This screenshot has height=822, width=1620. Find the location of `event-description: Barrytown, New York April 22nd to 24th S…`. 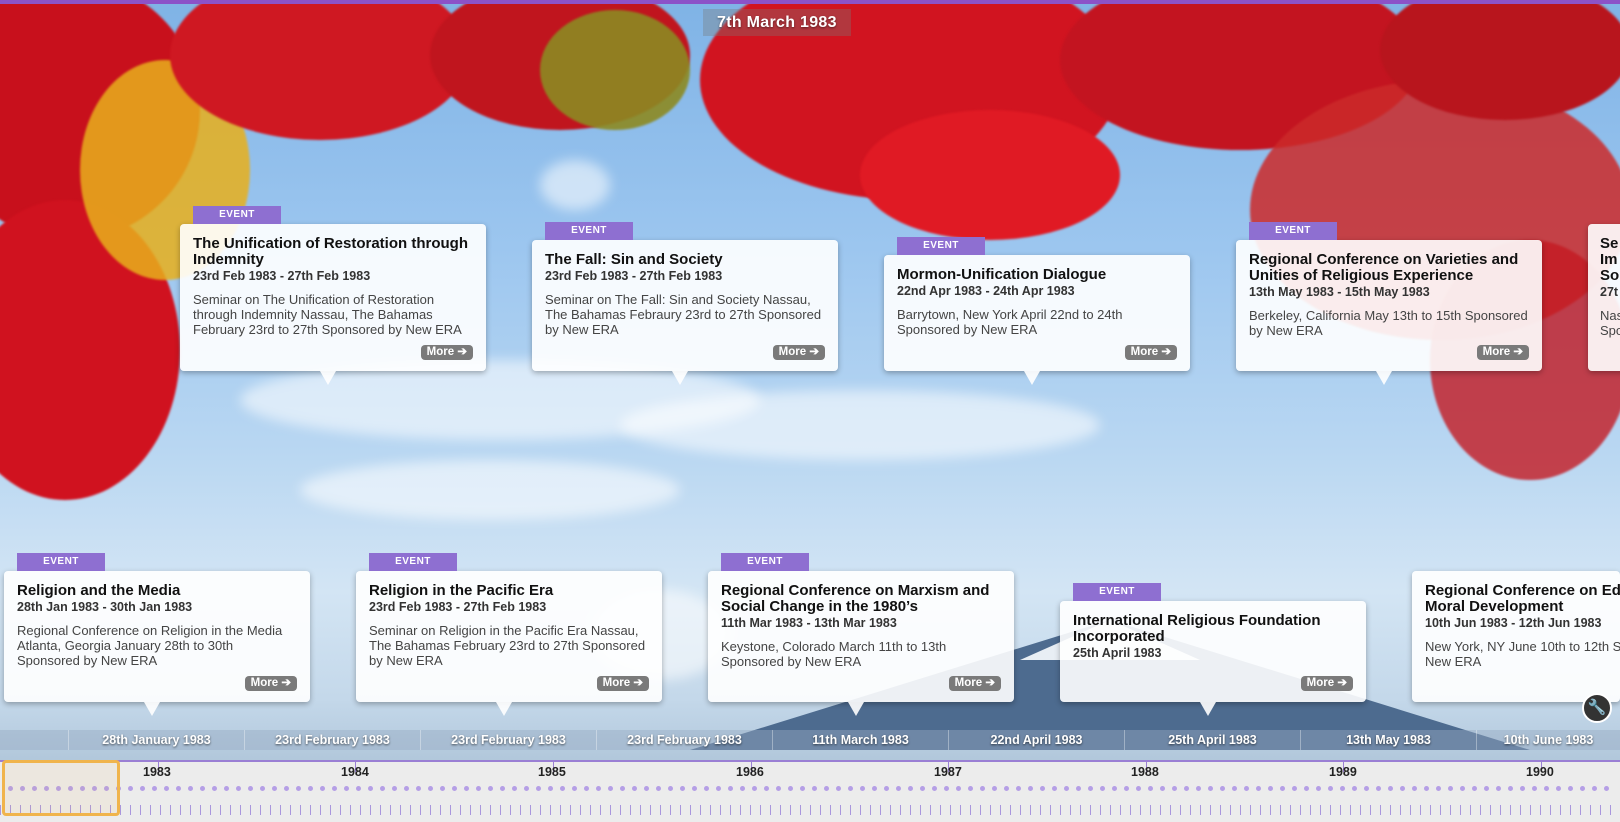

event-description: Barrytown, New York April 22nd to 24th S… is located at coordinates (1010, 322).